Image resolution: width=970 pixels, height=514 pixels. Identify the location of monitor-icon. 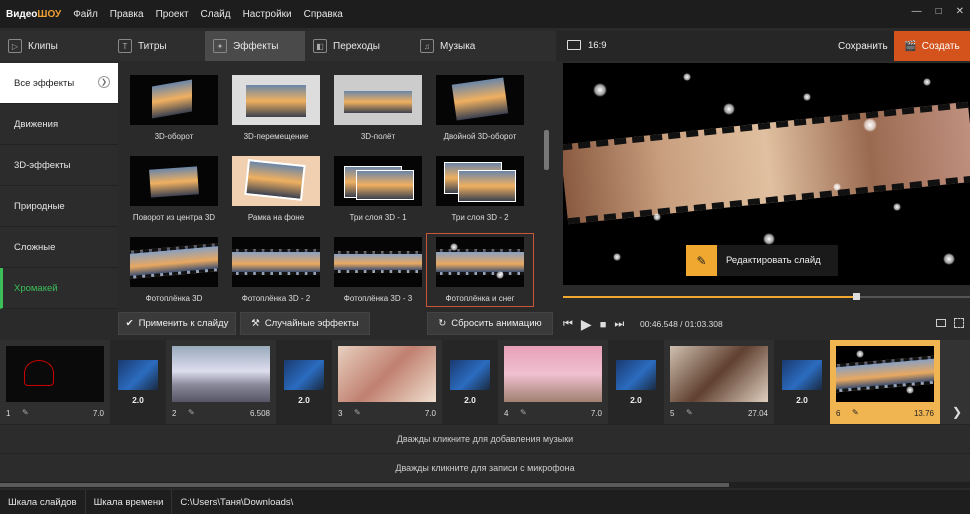
(574, 45).